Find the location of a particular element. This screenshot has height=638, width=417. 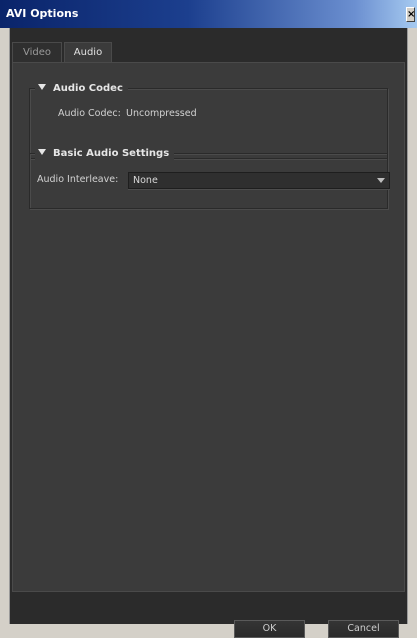

audio-interleave-label: Audio Interleave: is located at coordinates (78, 179).